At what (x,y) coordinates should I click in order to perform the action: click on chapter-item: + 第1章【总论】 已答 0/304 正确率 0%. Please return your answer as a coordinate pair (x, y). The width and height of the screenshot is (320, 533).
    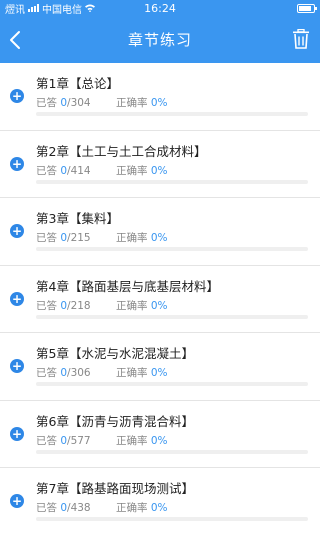
    Looking at the image, I should click on (160, 97).